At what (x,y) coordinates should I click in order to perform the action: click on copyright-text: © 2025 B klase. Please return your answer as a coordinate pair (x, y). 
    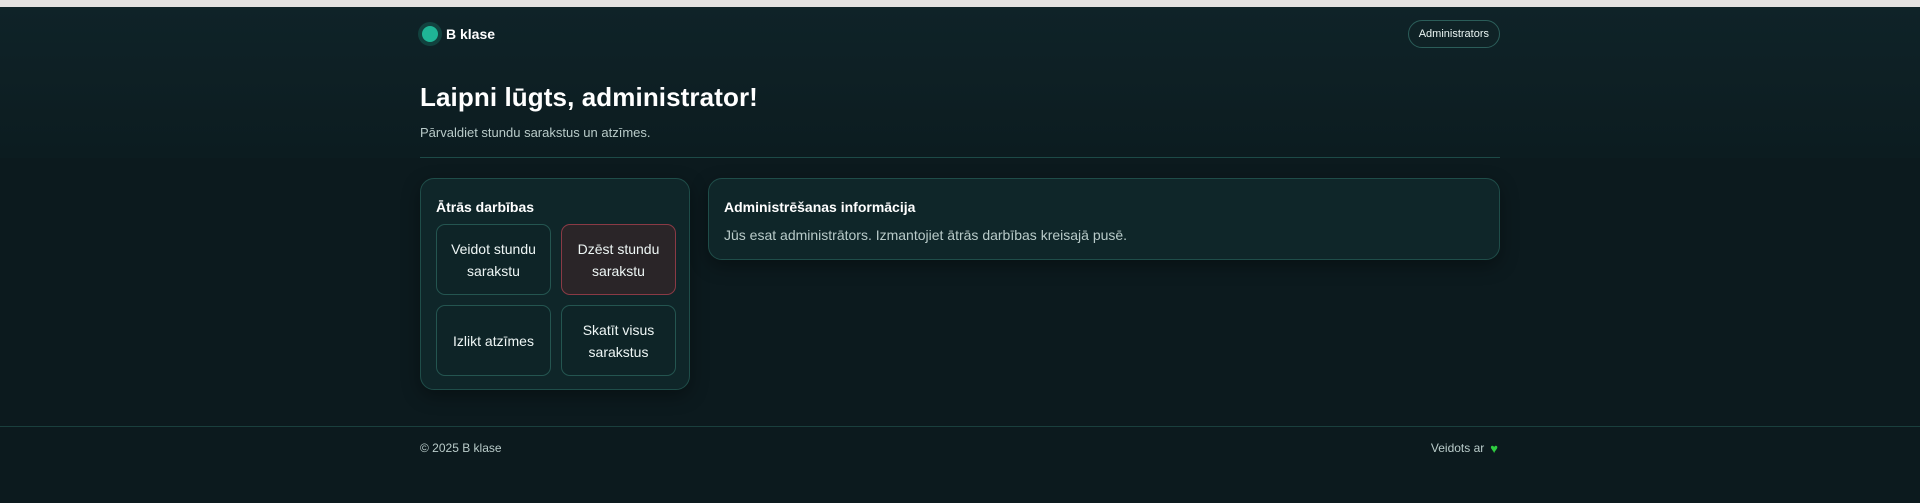
    Looking at the image, I should click on (461, 448).